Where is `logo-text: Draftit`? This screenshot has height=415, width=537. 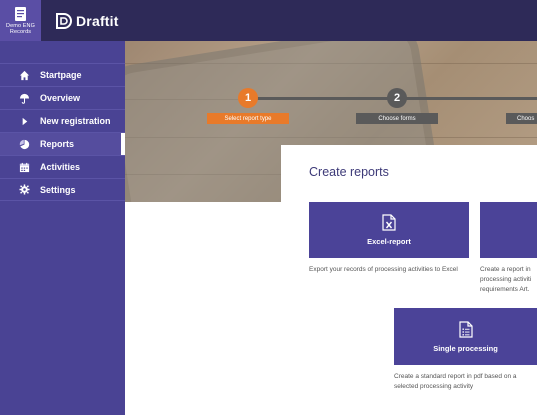
logo-text: Draftit is located at coordinates (97, 20).